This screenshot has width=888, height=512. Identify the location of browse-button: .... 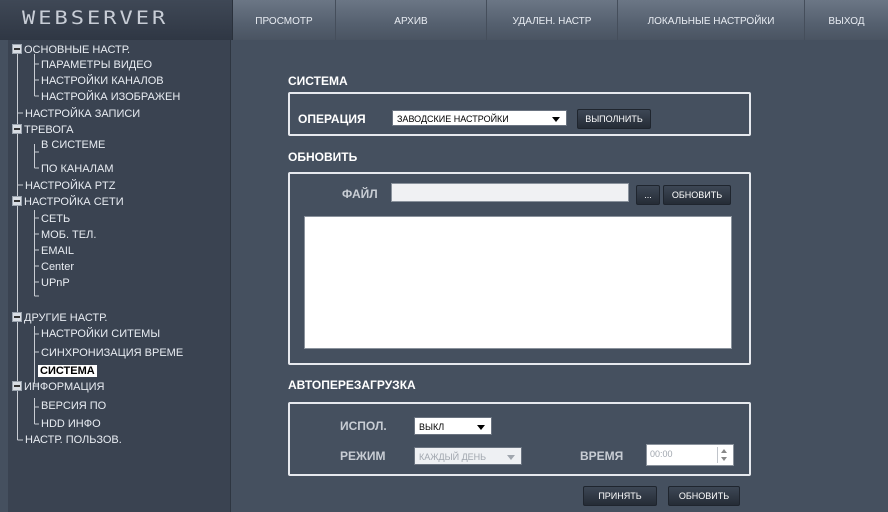
(648, 195).